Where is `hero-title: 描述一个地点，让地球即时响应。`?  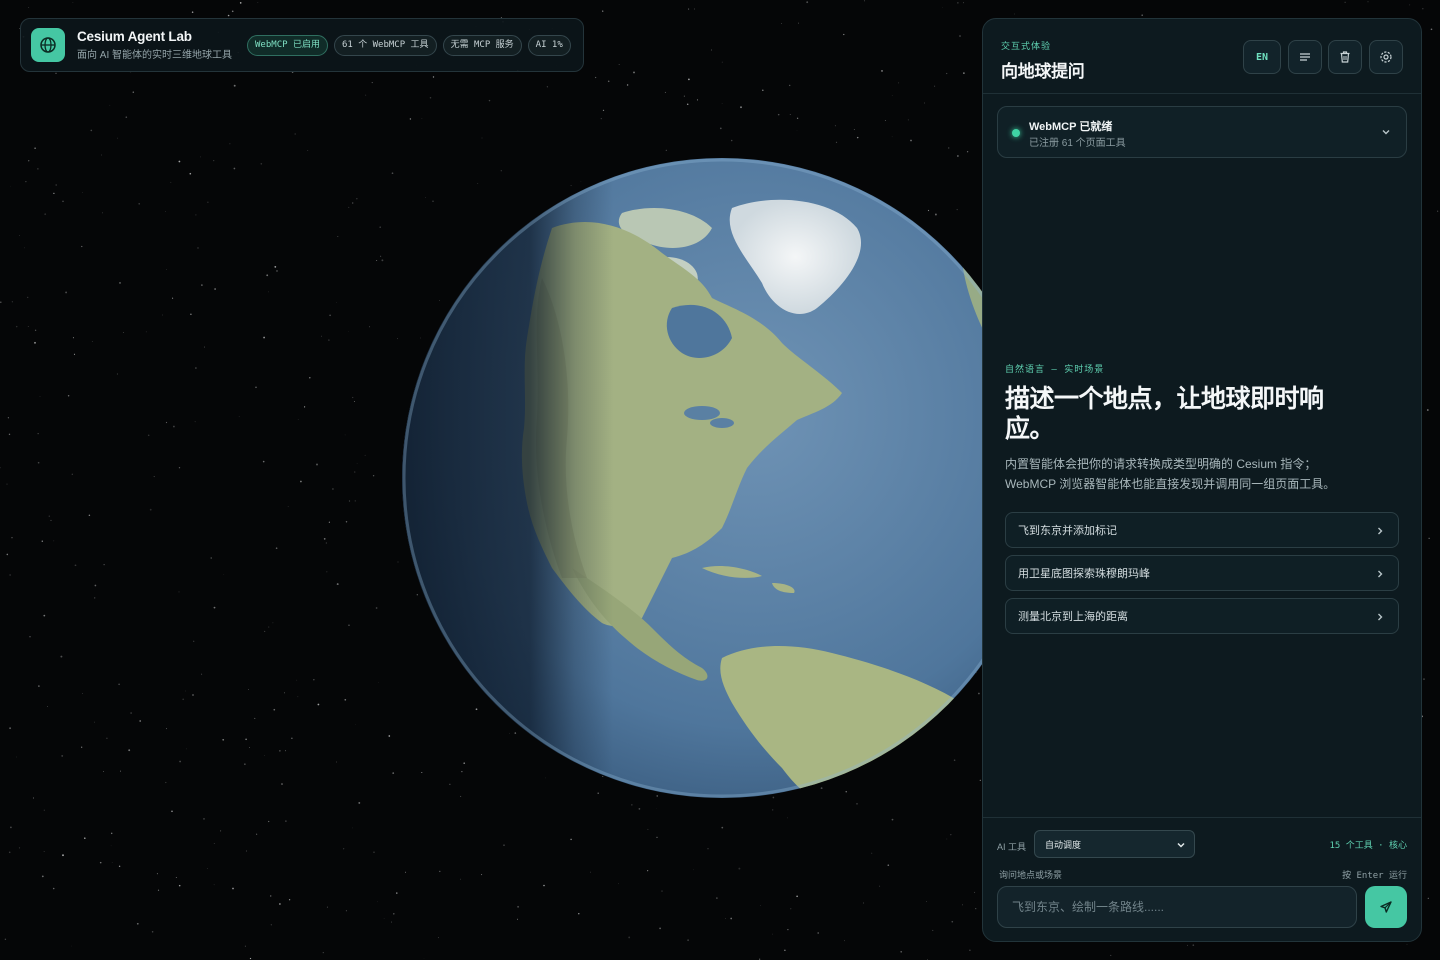 hero-title: 描述一个地点，让地球即时响应。 is located at coordinates (1164, 414).